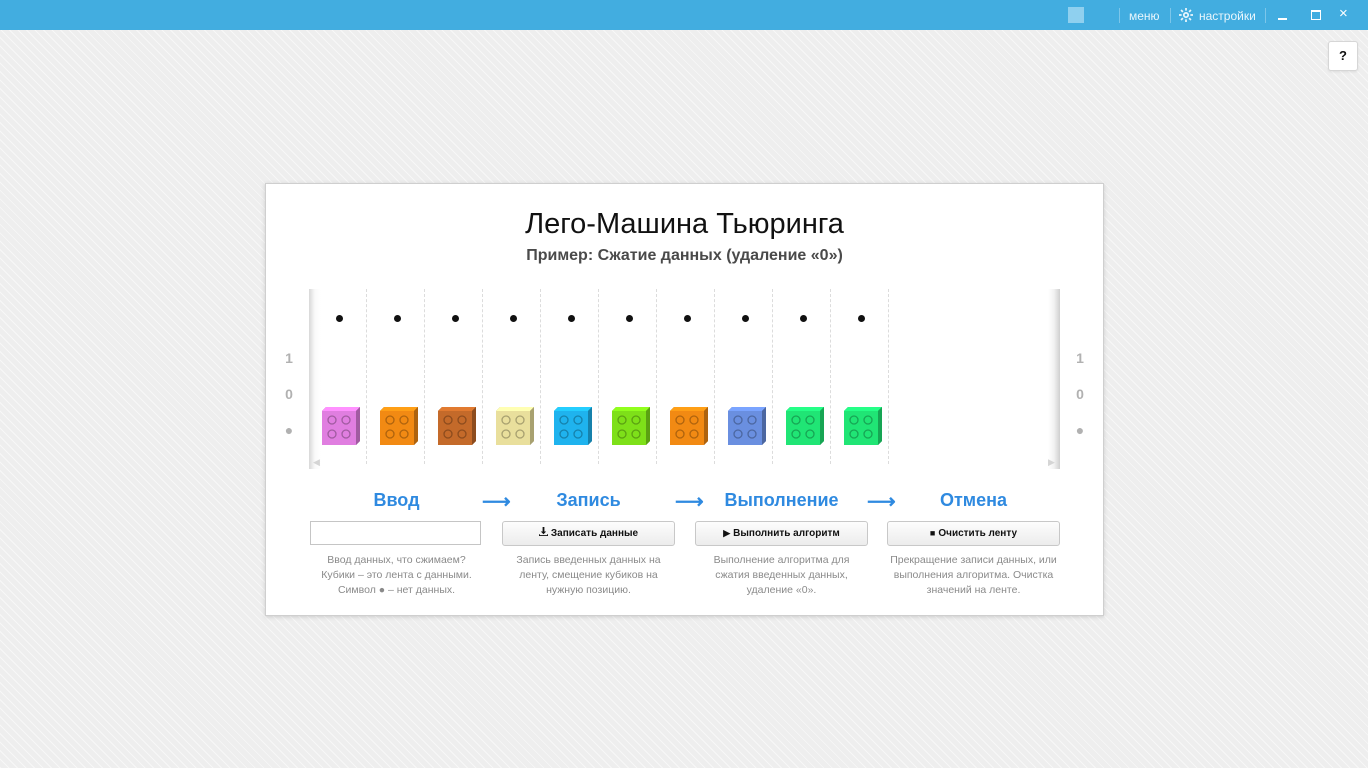 The image size is (1368, 768). Describe the element at coordinates (684, 224) in the screenshot. I see `page-title: Лего-Машина Тьюринга` at that location.